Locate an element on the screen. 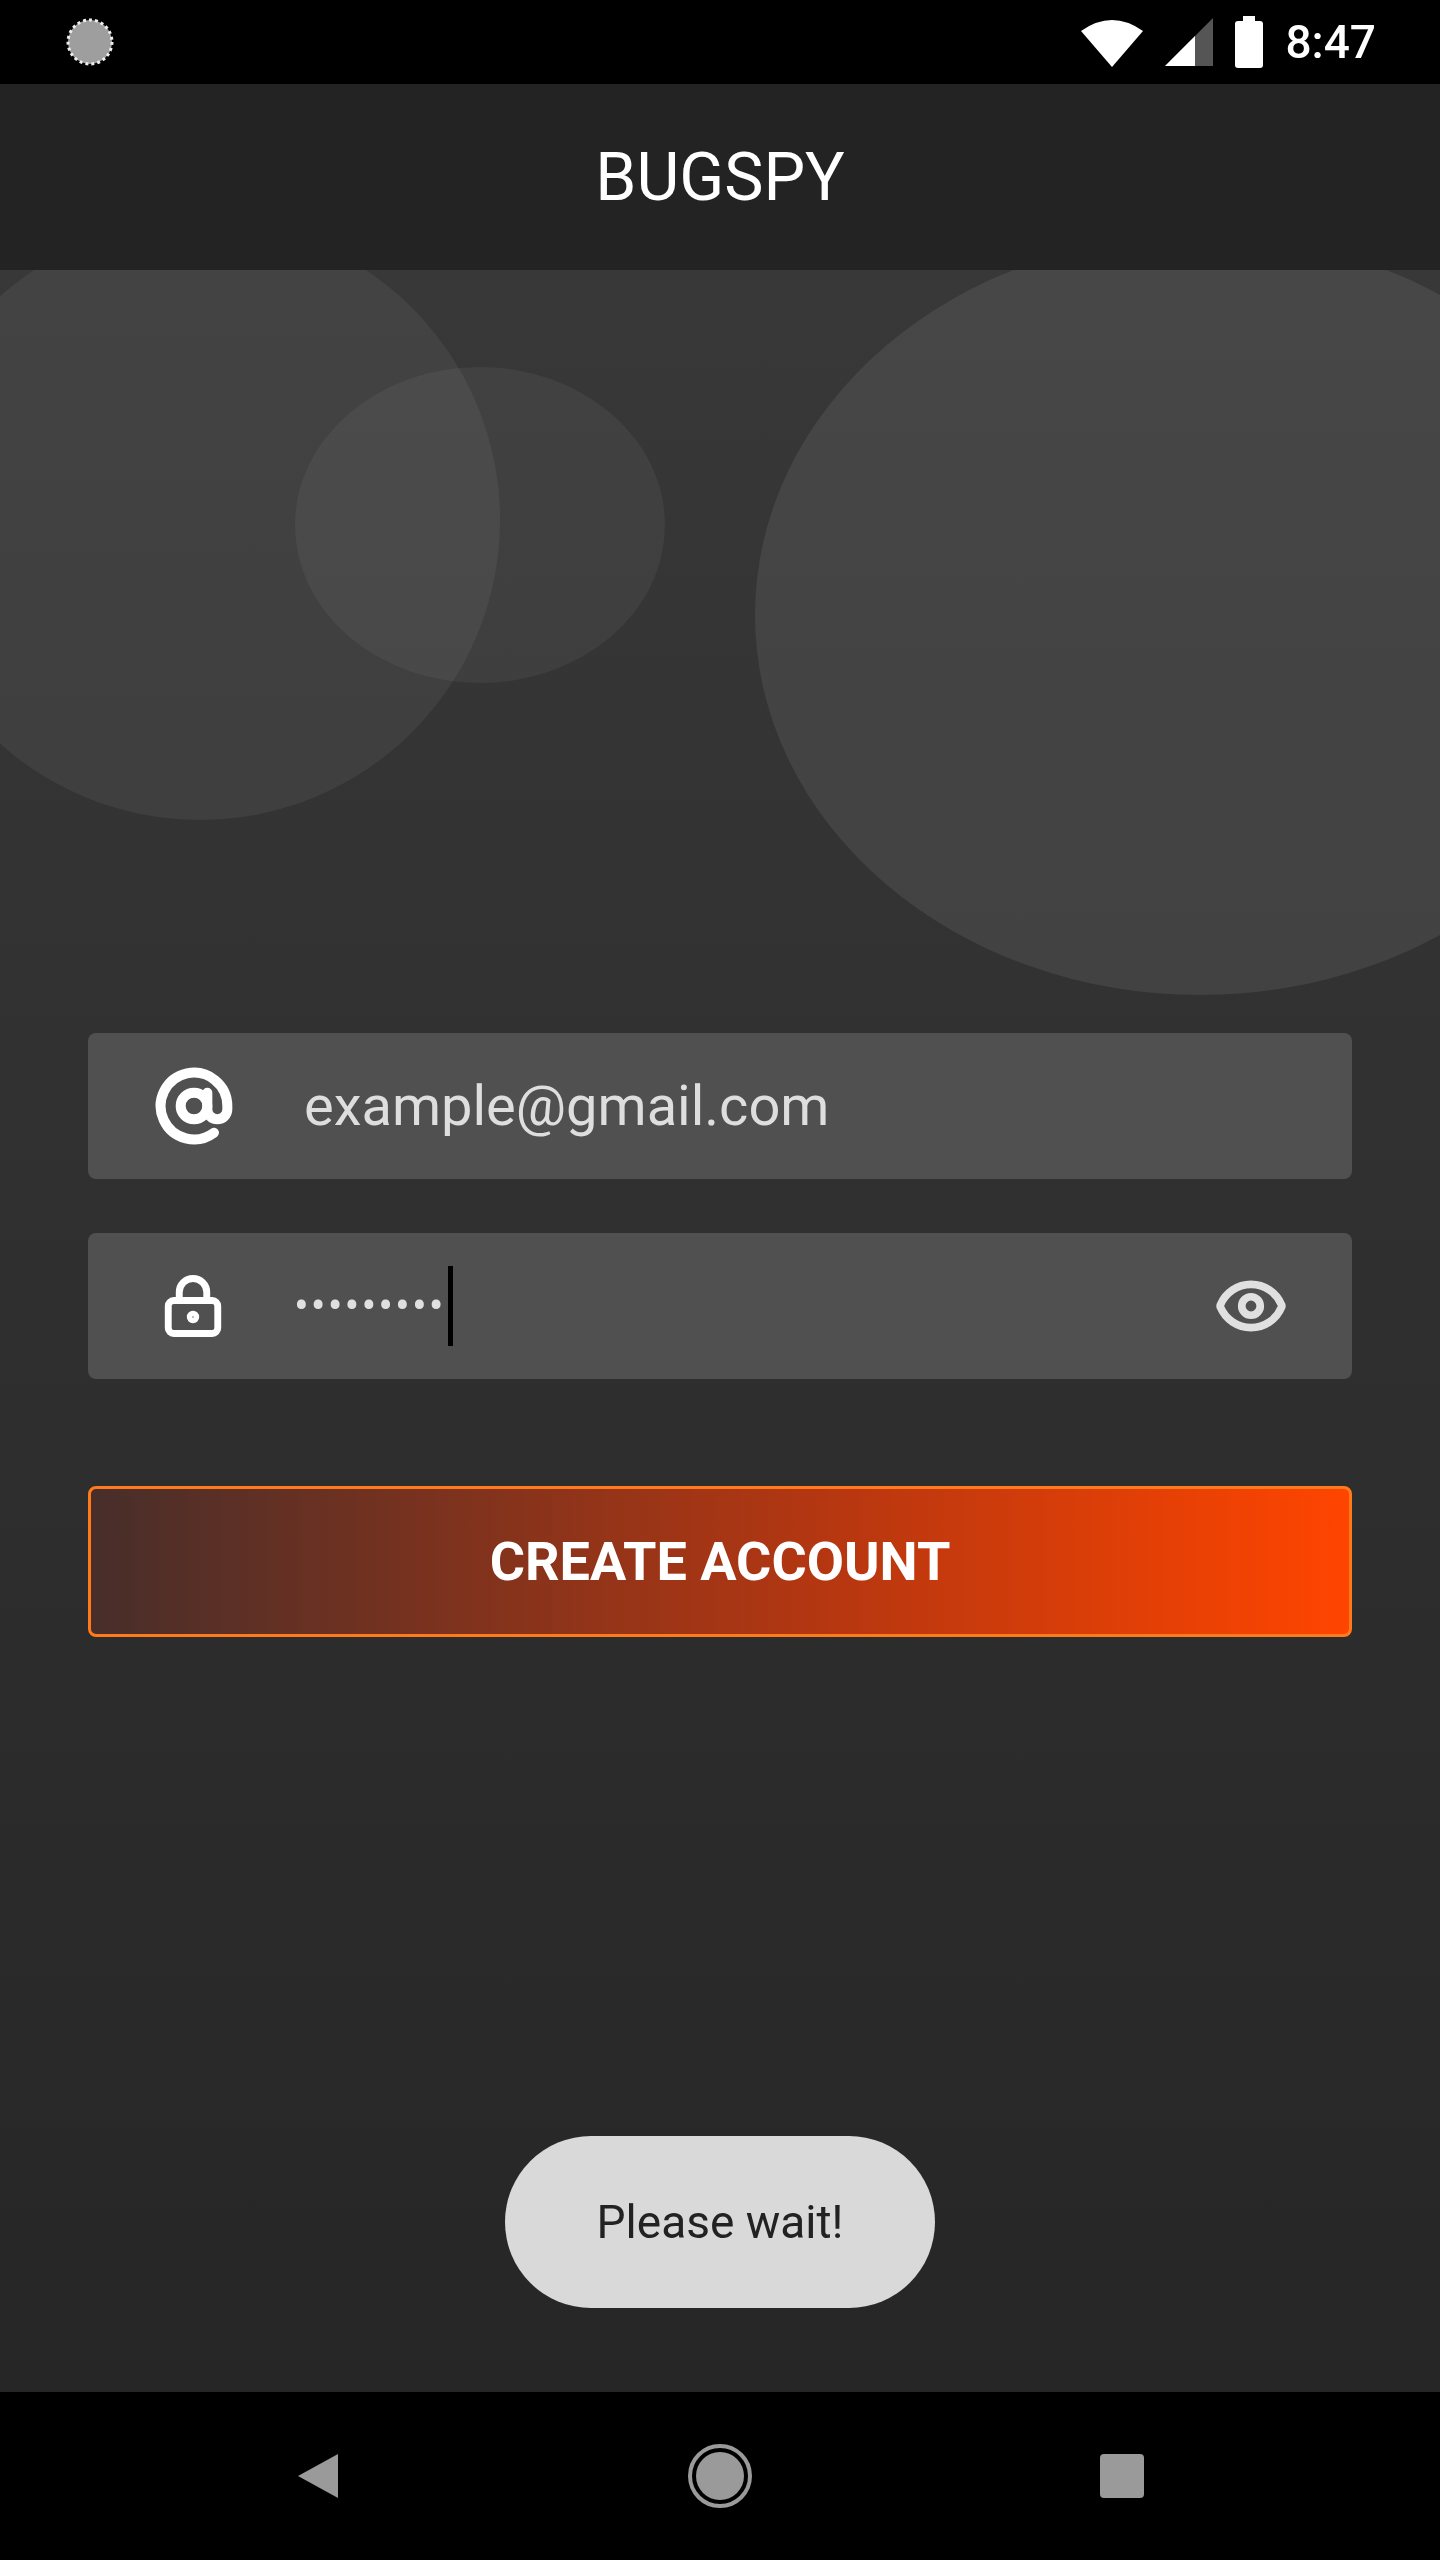  sync-icon is located at coordinates (90, 42).